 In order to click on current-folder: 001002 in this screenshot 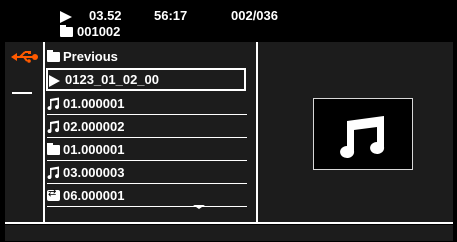, I will do `click(99, 31)`.